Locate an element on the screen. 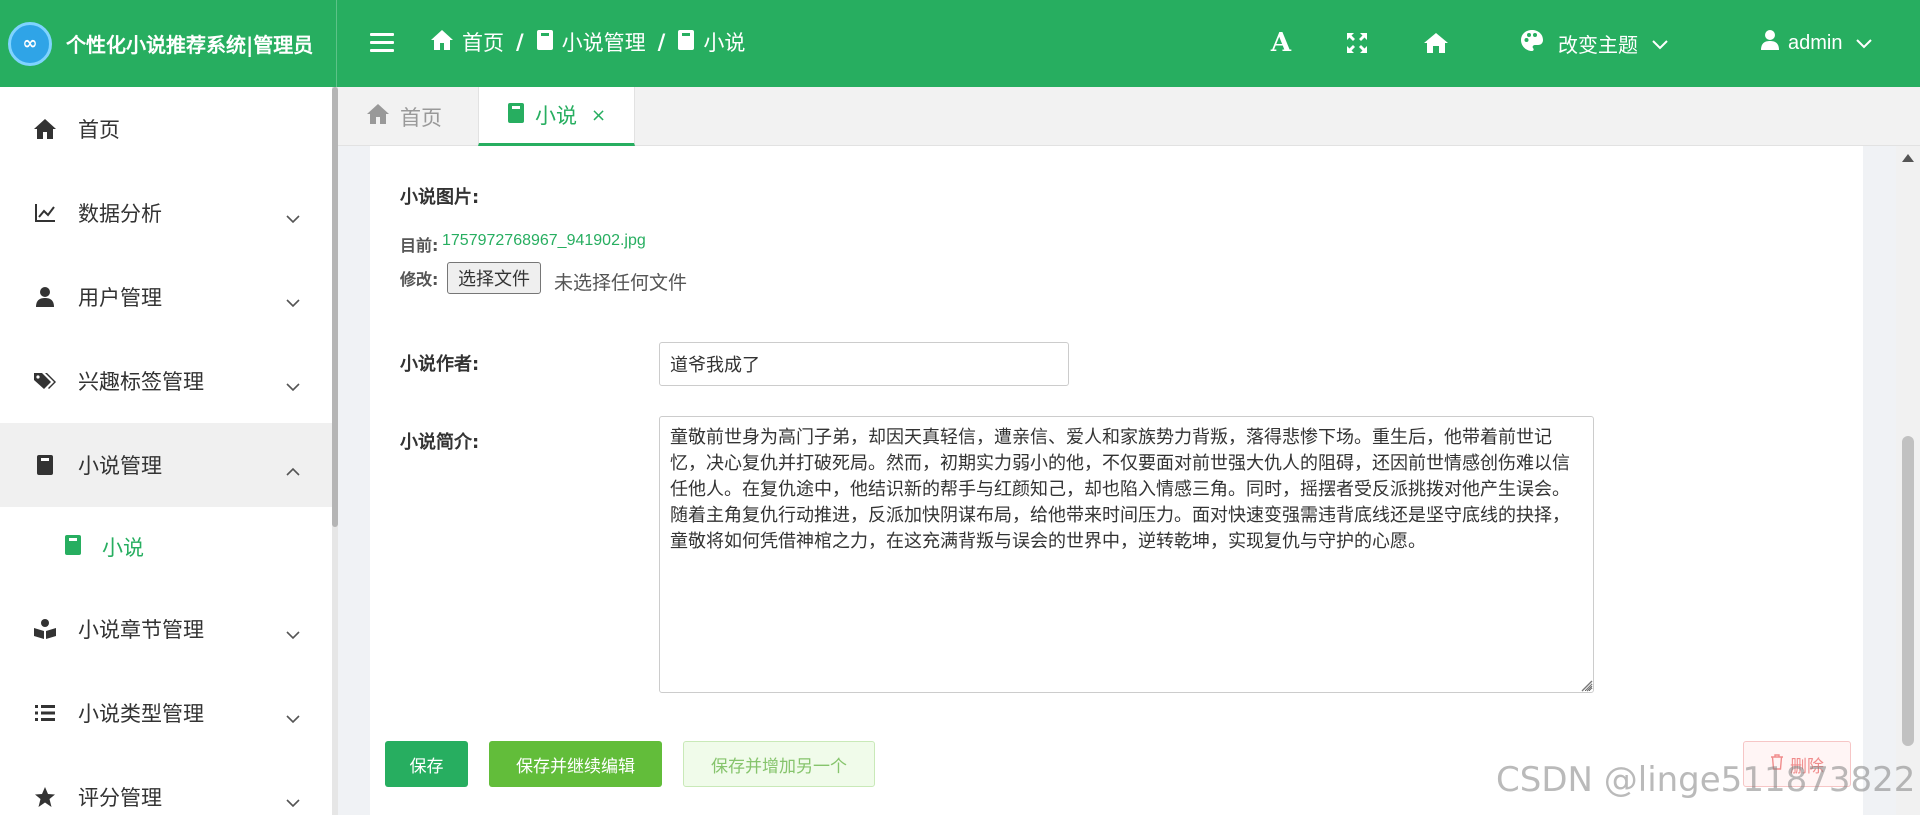  sidebar-item-label: 用户管理 is located at coordinates (120, 298).